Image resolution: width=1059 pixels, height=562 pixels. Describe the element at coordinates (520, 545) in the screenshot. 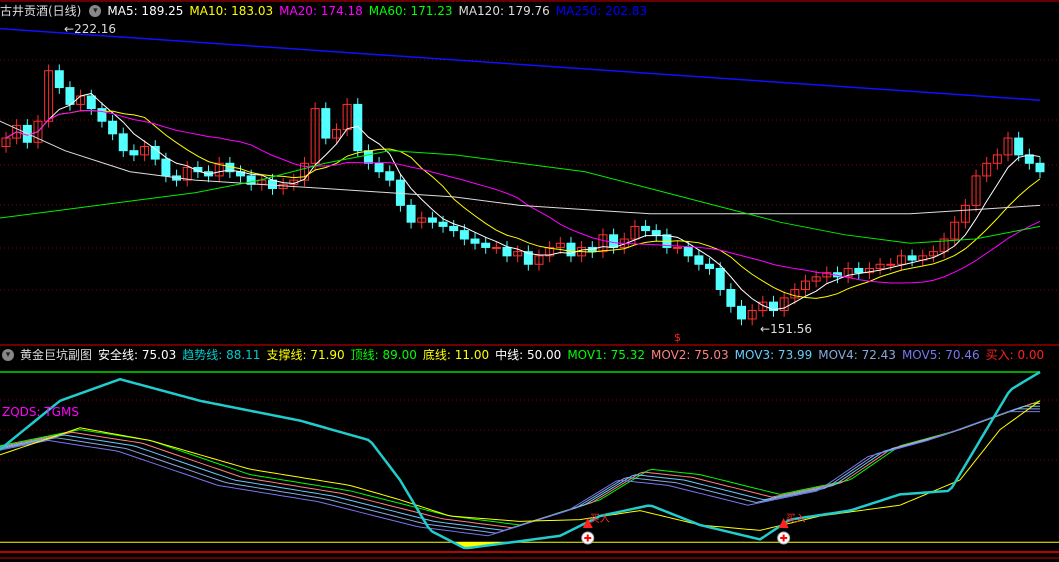

I see `golden-pit-fill` at that location.